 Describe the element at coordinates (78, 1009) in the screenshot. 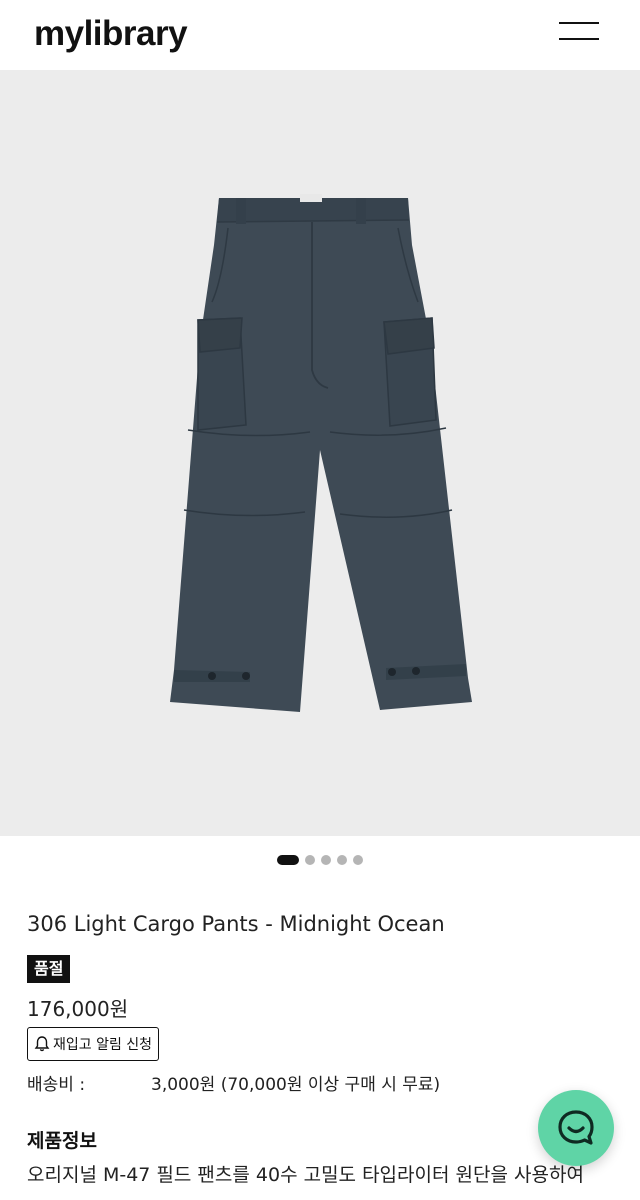

I see `product-price: 176,000원` at that location.